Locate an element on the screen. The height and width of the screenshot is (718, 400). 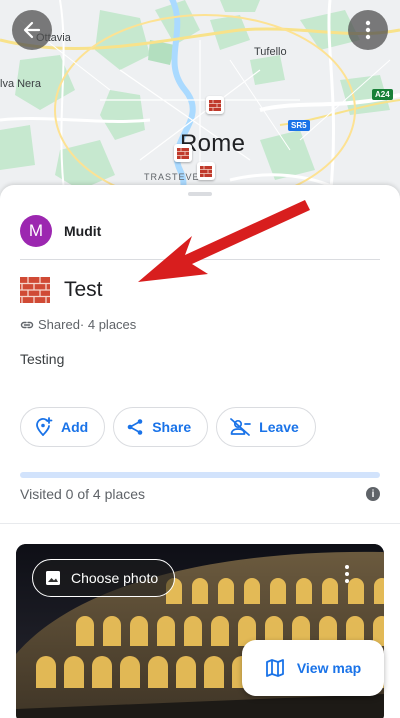
add-label: Add is located at coordinates (75, 427).